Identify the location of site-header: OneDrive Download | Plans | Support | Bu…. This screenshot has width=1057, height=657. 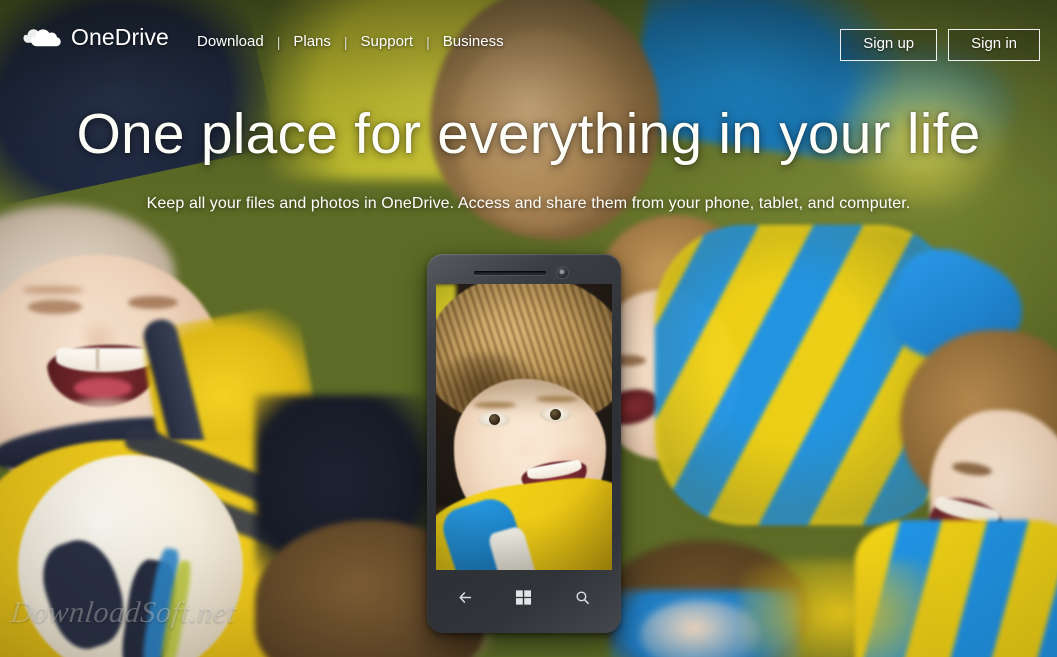
(528, 38).